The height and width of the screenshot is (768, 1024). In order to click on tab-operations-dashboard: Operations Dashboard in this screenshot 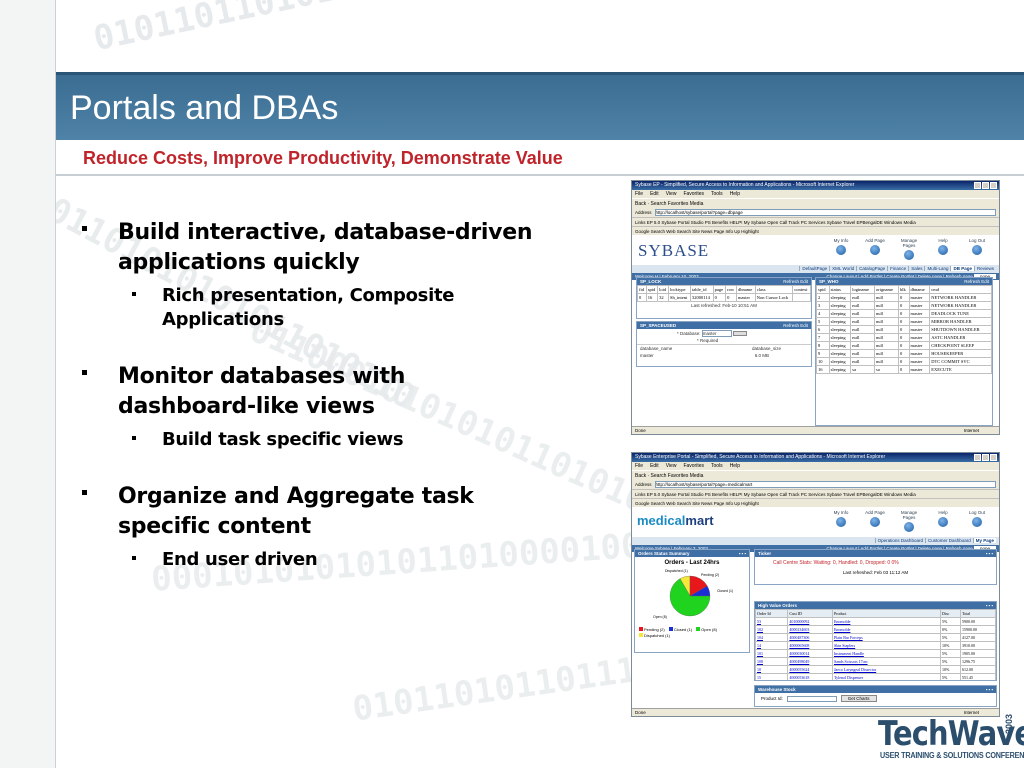, I will do `click(899, 540)`.